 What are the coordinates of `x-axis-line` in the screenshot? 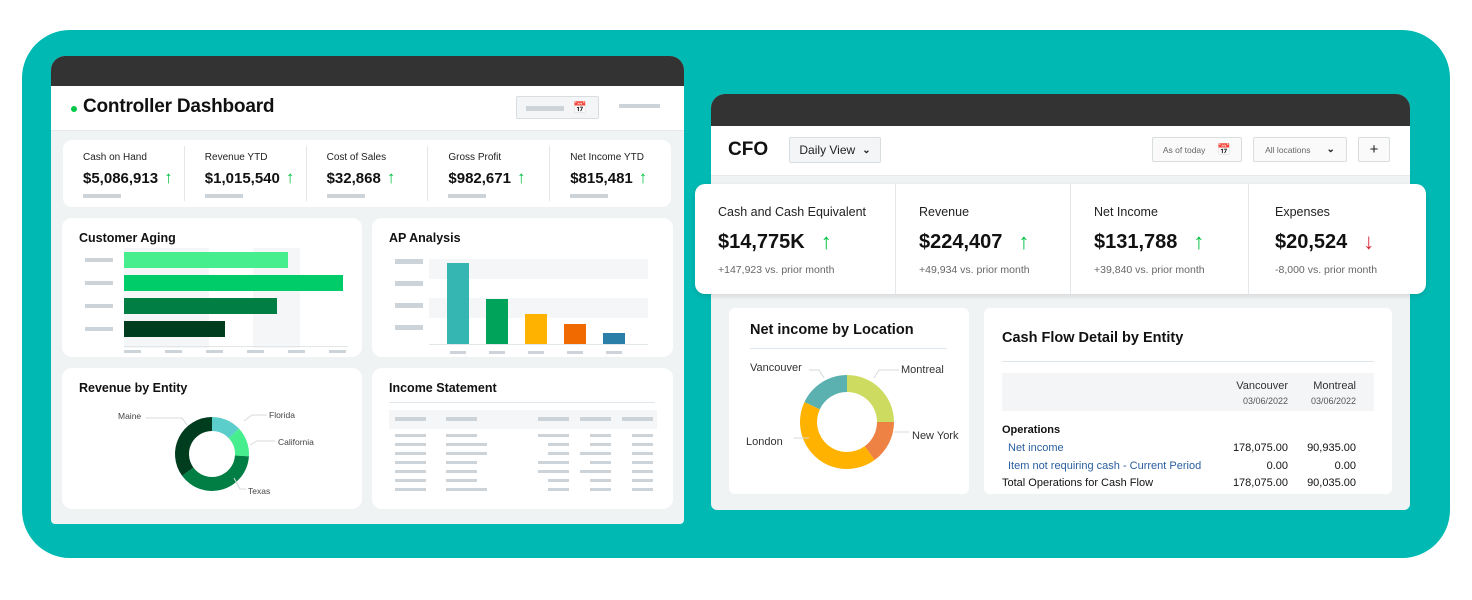 It's located at (538, 344).